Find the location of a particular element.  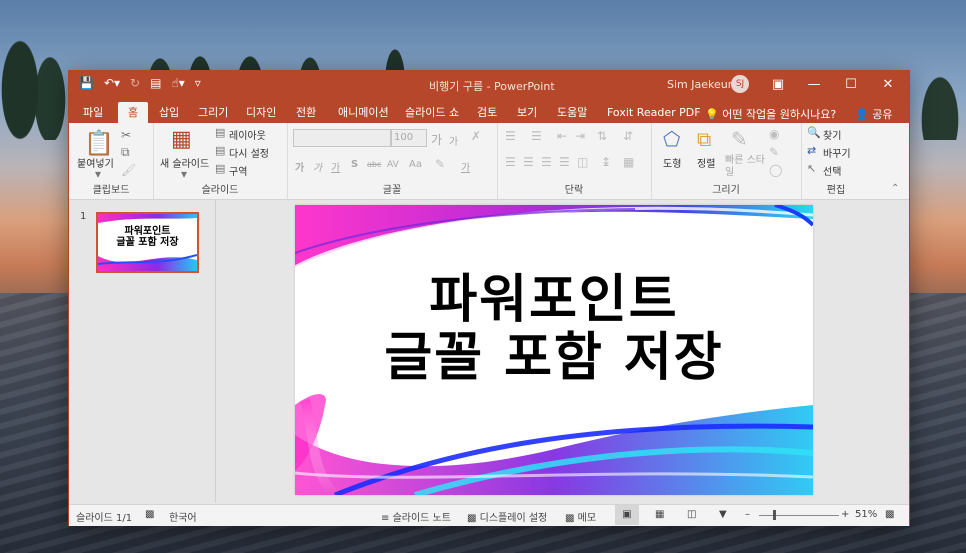

spell-check-icon: ▩ is located at coordinates (149, 514).